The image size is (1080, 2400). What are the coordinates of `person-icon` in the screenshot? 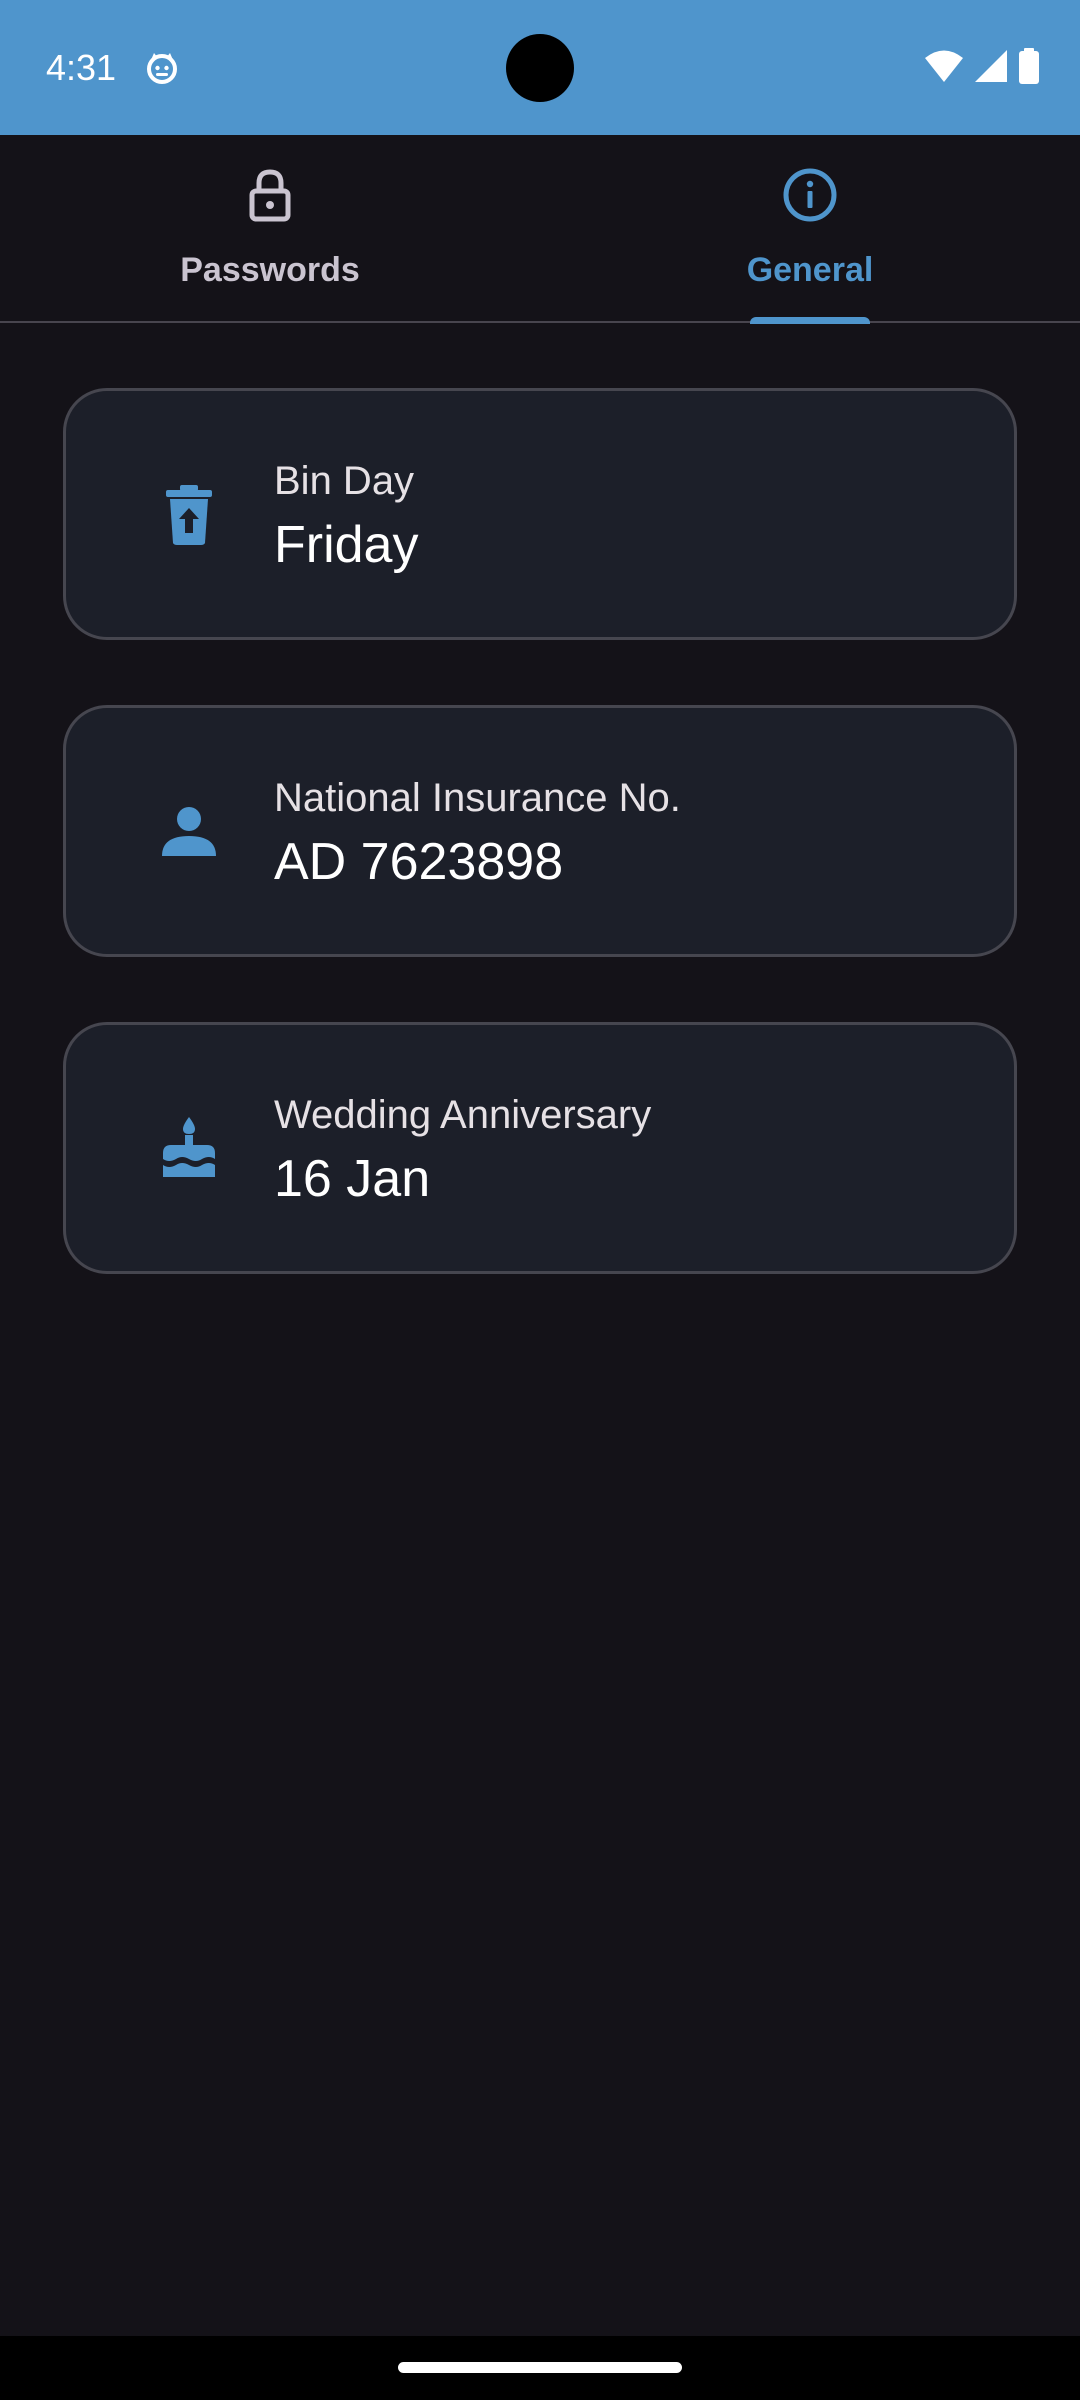 It's located at (189, 831).